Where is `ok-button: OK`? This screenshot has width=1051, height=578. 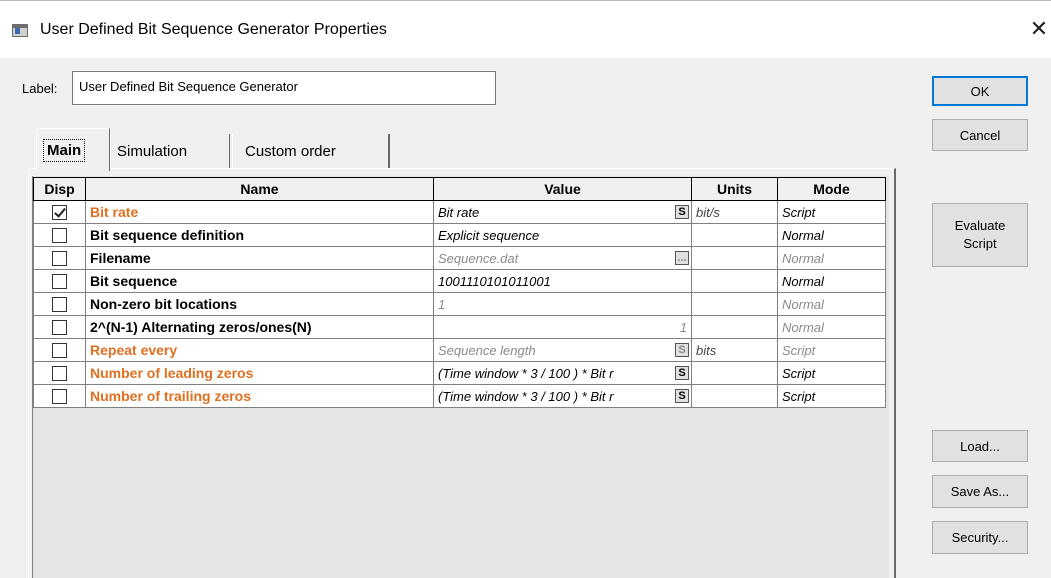 ok-button: OK is located at coordinates (980, 91).